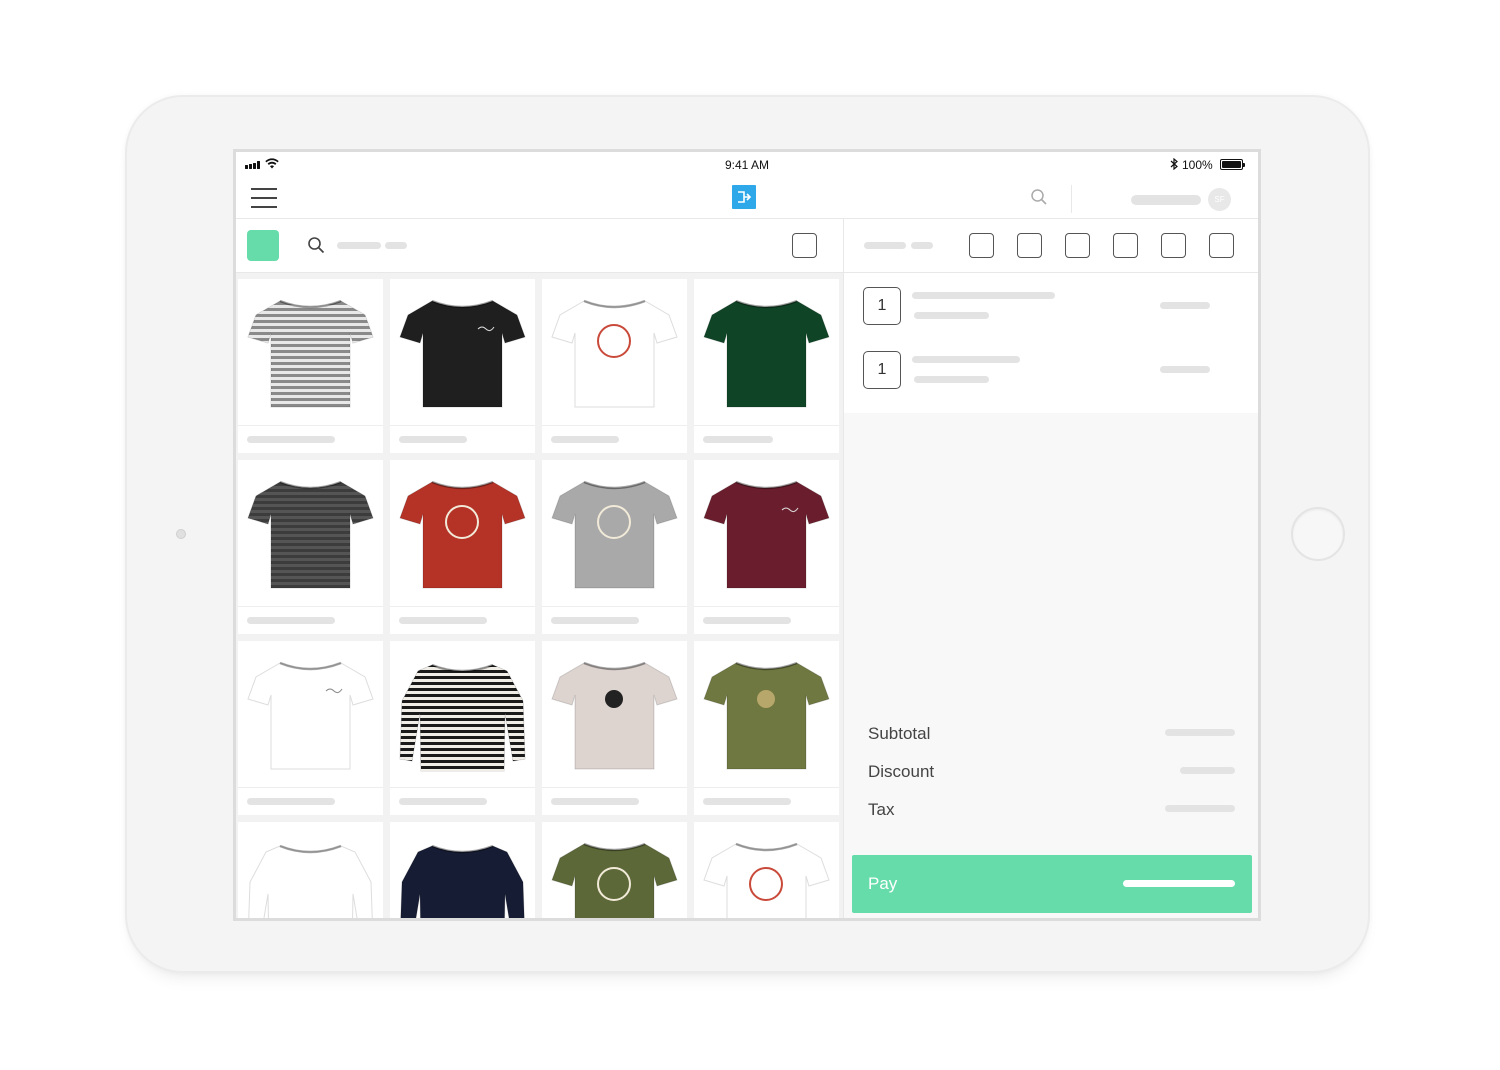  Describe the element at coordinates (899, 733) in the screenshot. I see `subtotal-label: Subtotal` at that location.